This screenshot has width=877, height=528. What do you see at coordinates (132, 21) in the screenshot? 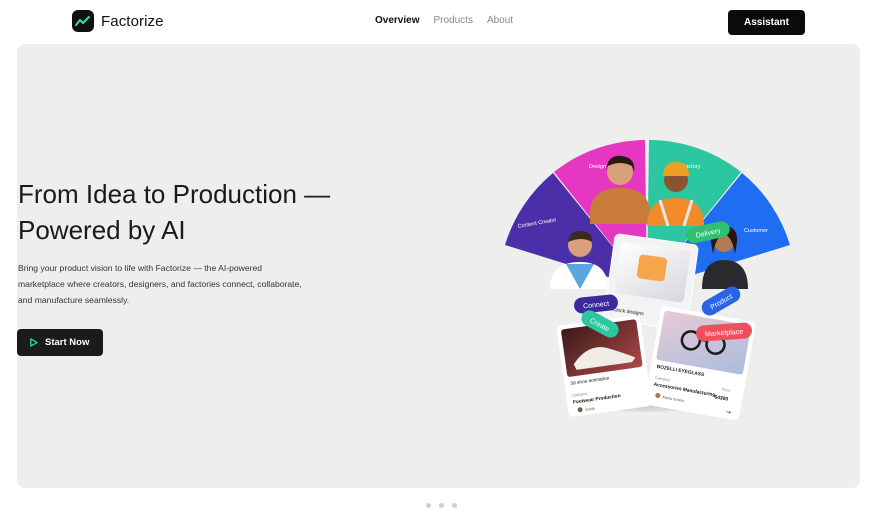
I see `brand-name: Factorize` at bounding box center [132, 21].